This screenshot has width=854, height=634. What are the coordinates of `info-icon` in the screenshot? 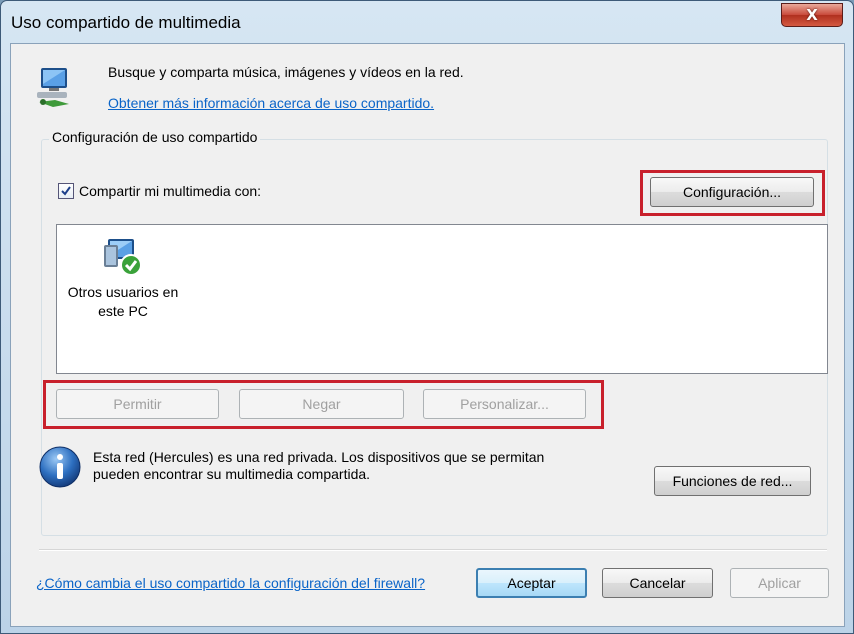 It's located at (60, 468).